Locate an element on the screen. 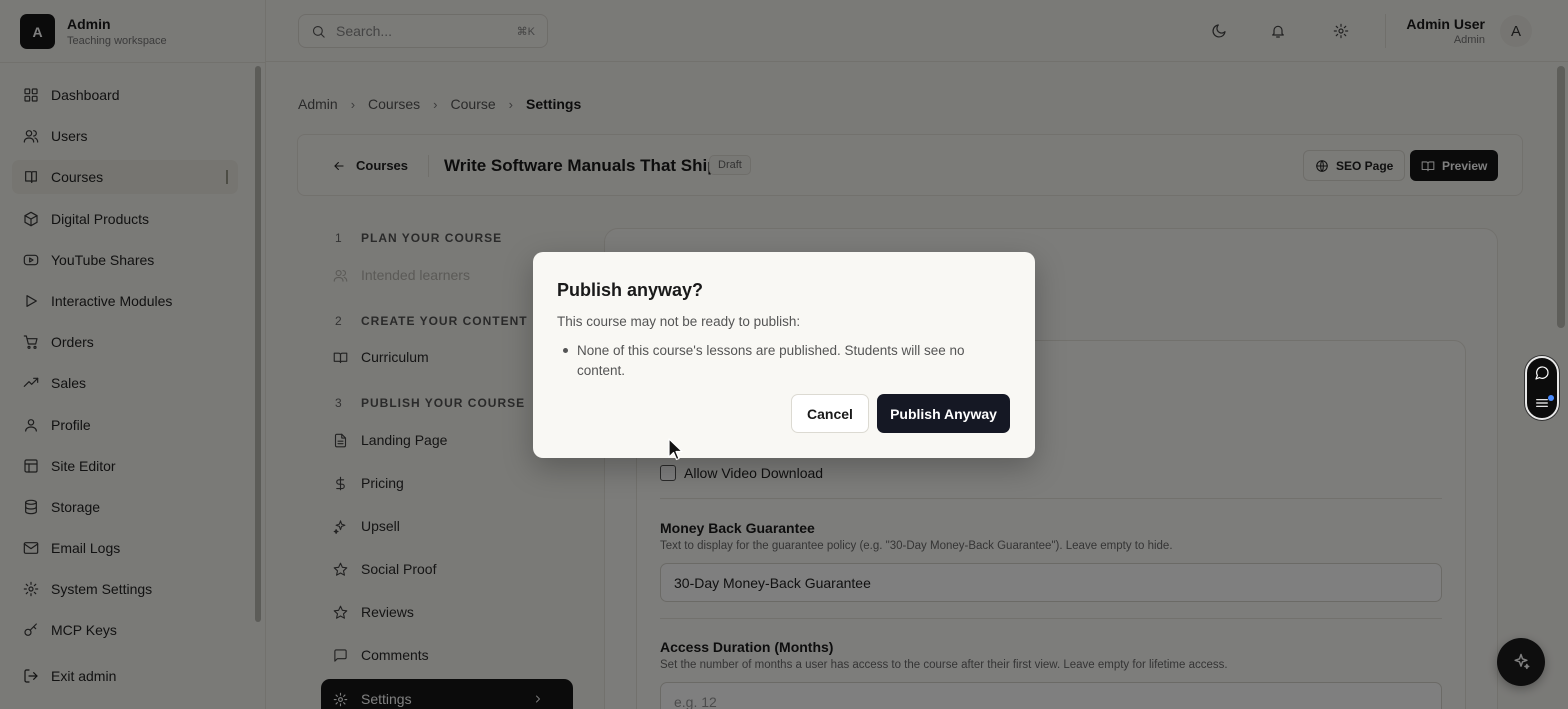 Image resolution: width=1568 pixels, height=709 pixels. notification-dot is located at coordinates (1551, 398).